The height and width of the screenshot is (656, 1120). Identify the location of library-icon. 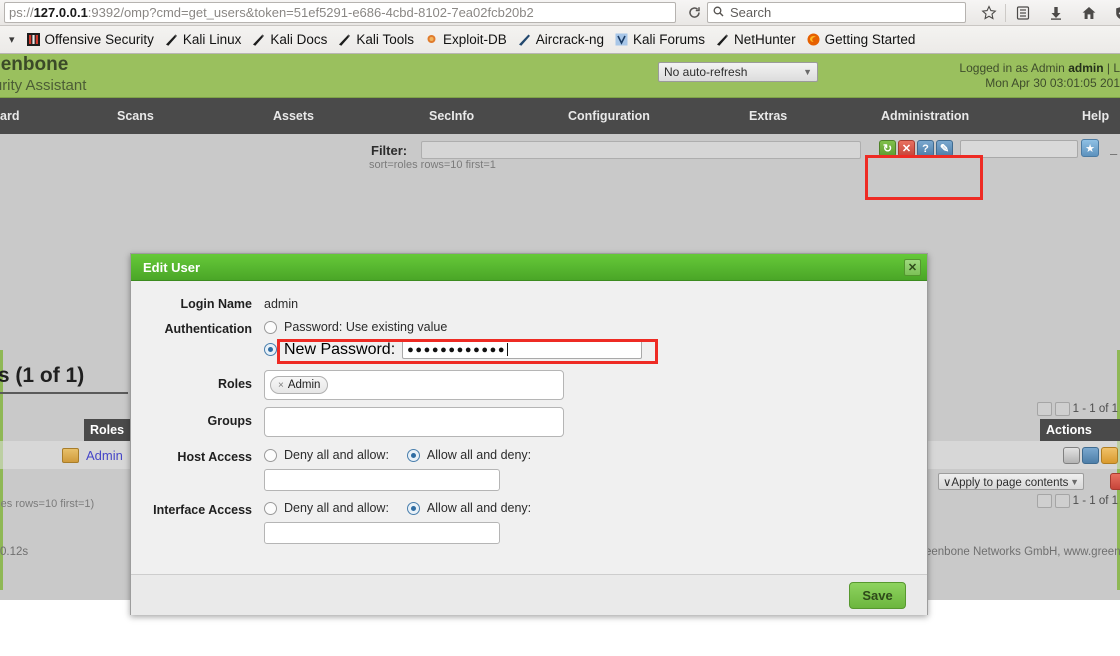
(1022, 13).